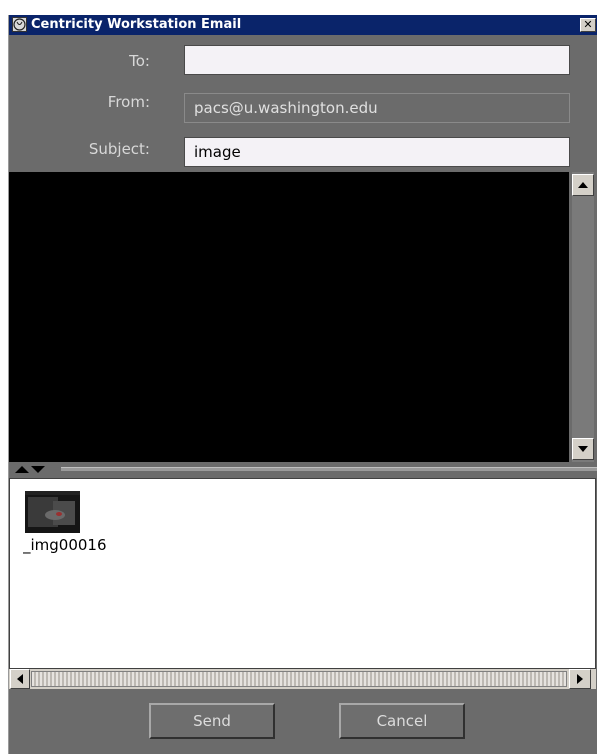 The image size is (597, 754). Describe the element at coordinates (377, 152) in the screenshot. I see `subject-field: image` at that location.